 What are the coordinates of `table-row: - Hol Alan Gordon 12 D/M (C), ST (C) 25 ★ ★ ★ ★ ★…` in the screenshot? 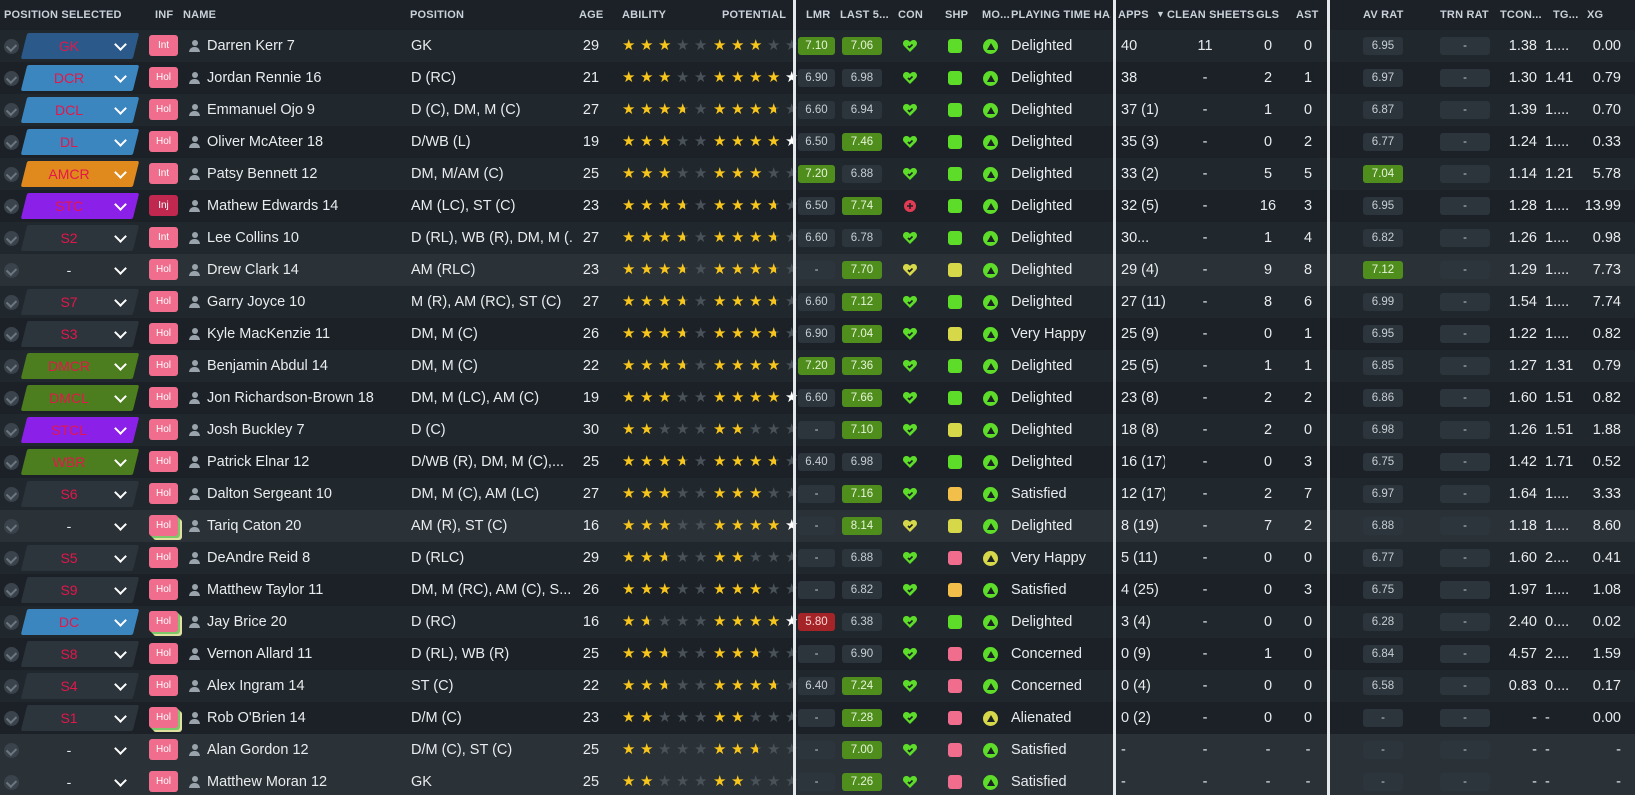 It's located at (817, 750).